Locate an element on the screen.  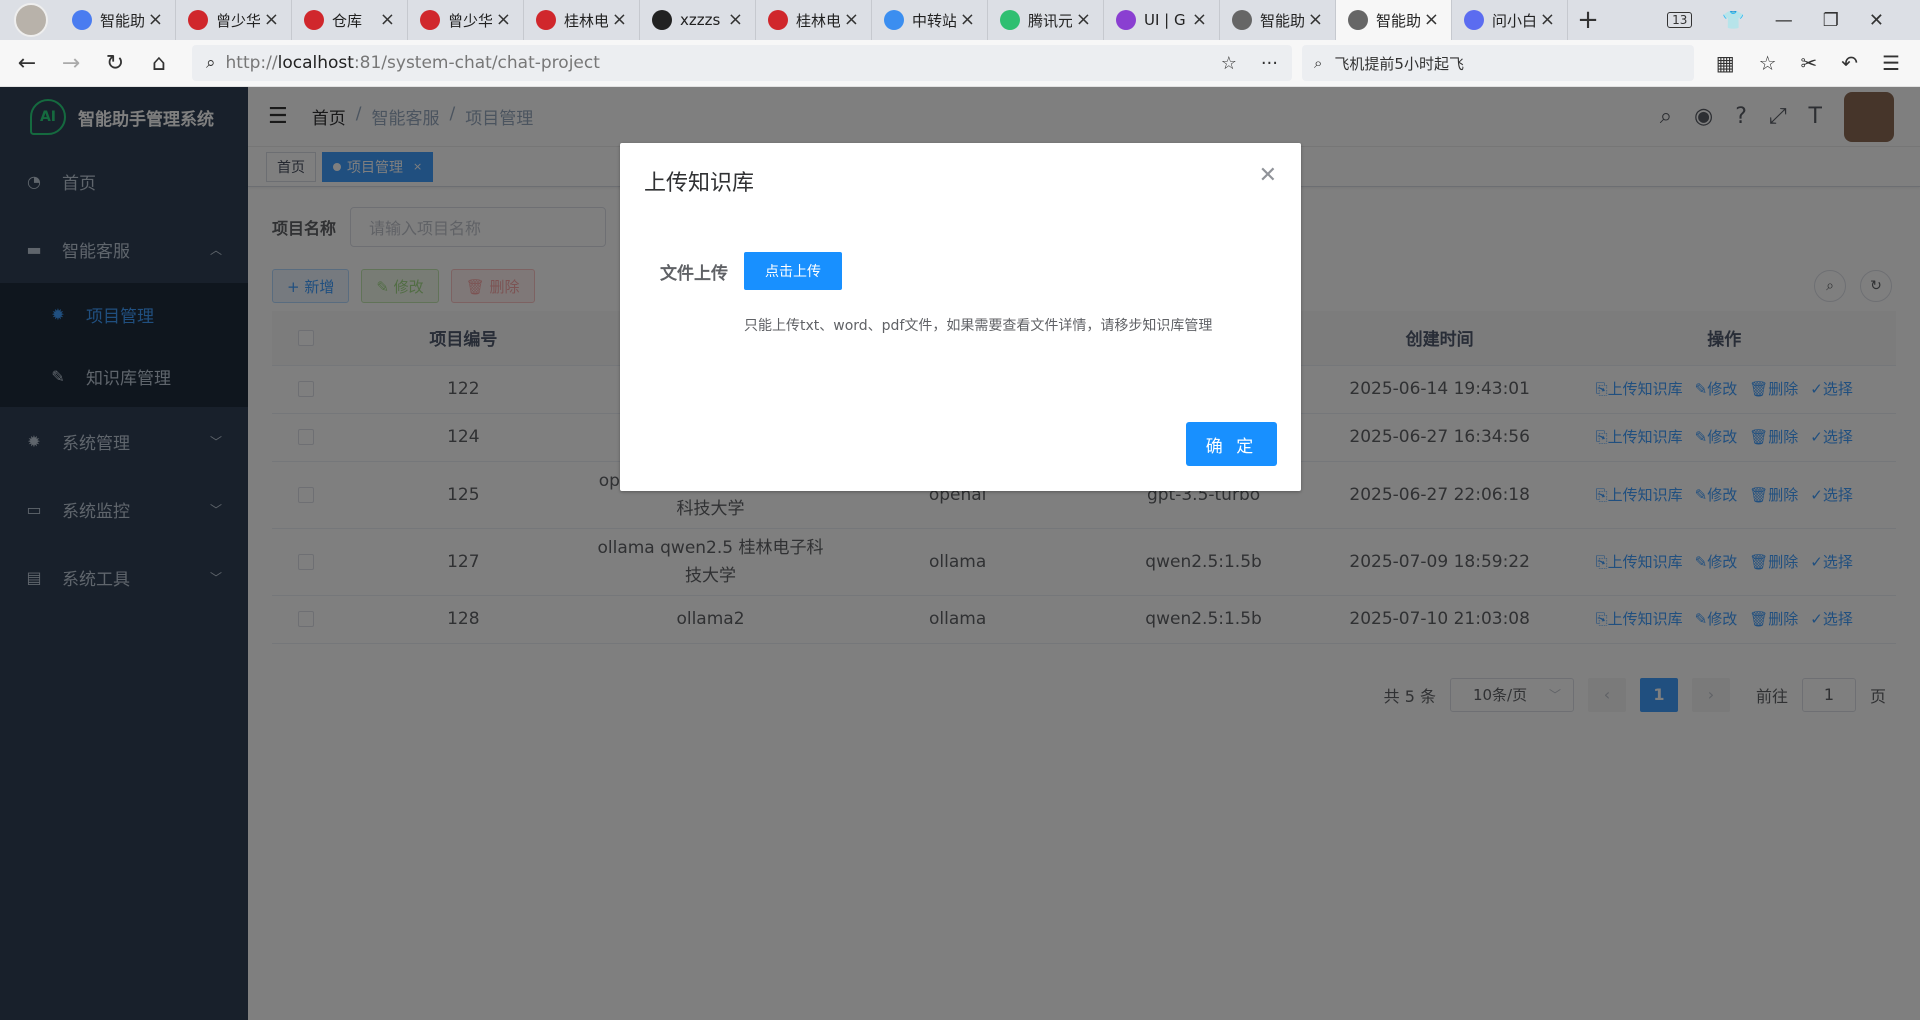
chrome-icon is located at coordinates (894, 20).